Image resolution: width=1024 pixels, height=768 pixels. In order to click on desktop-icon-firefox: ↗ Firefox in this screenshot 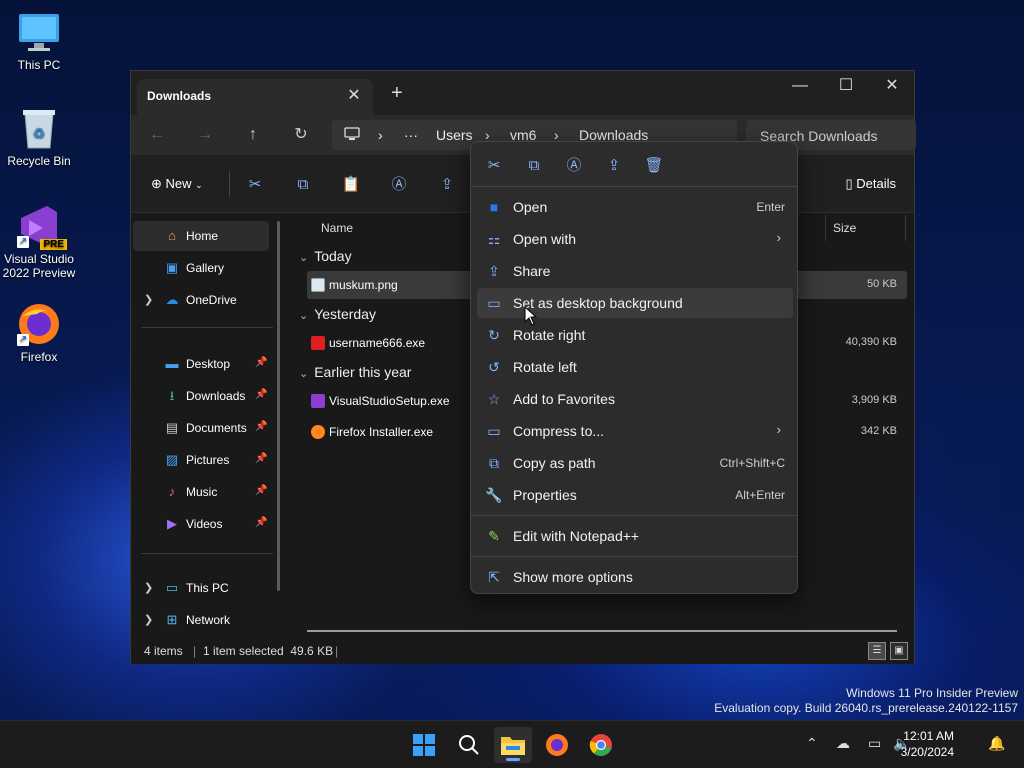, I will do `click(39, 333)`.